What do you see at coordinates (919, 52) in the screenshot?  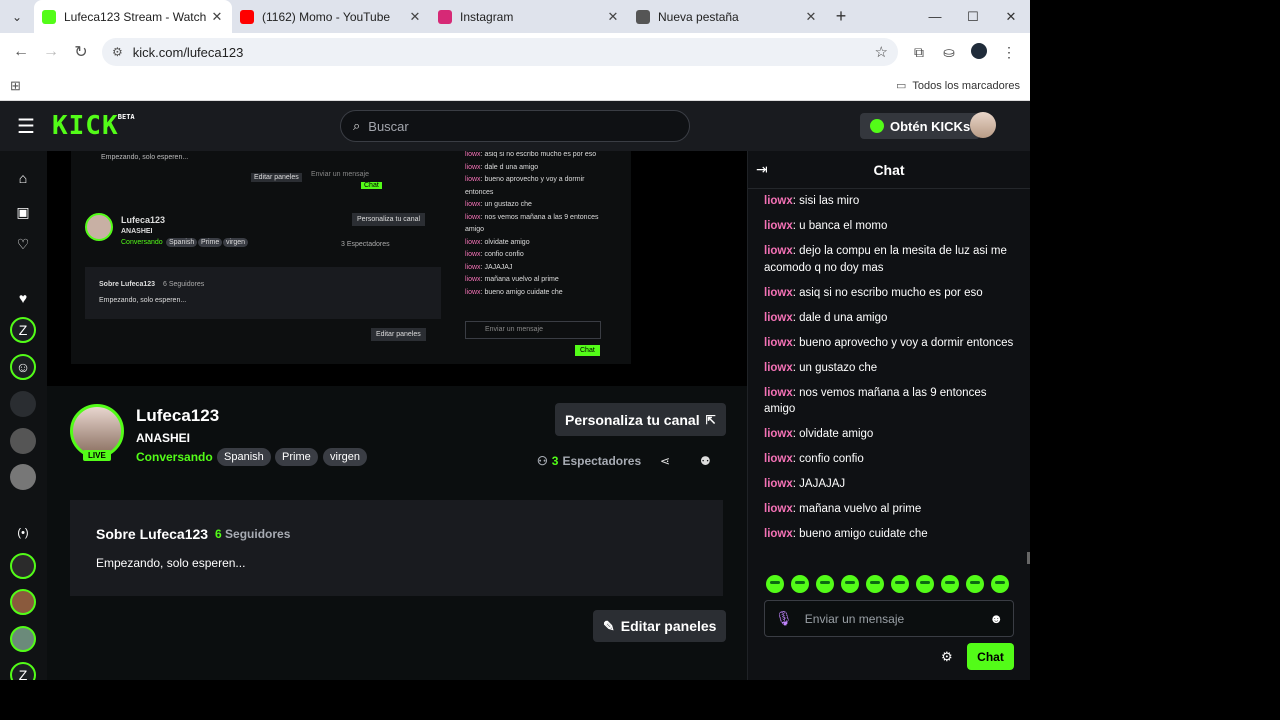 I see `extensions-icon: ⧉` at bounding box center [919, 52].